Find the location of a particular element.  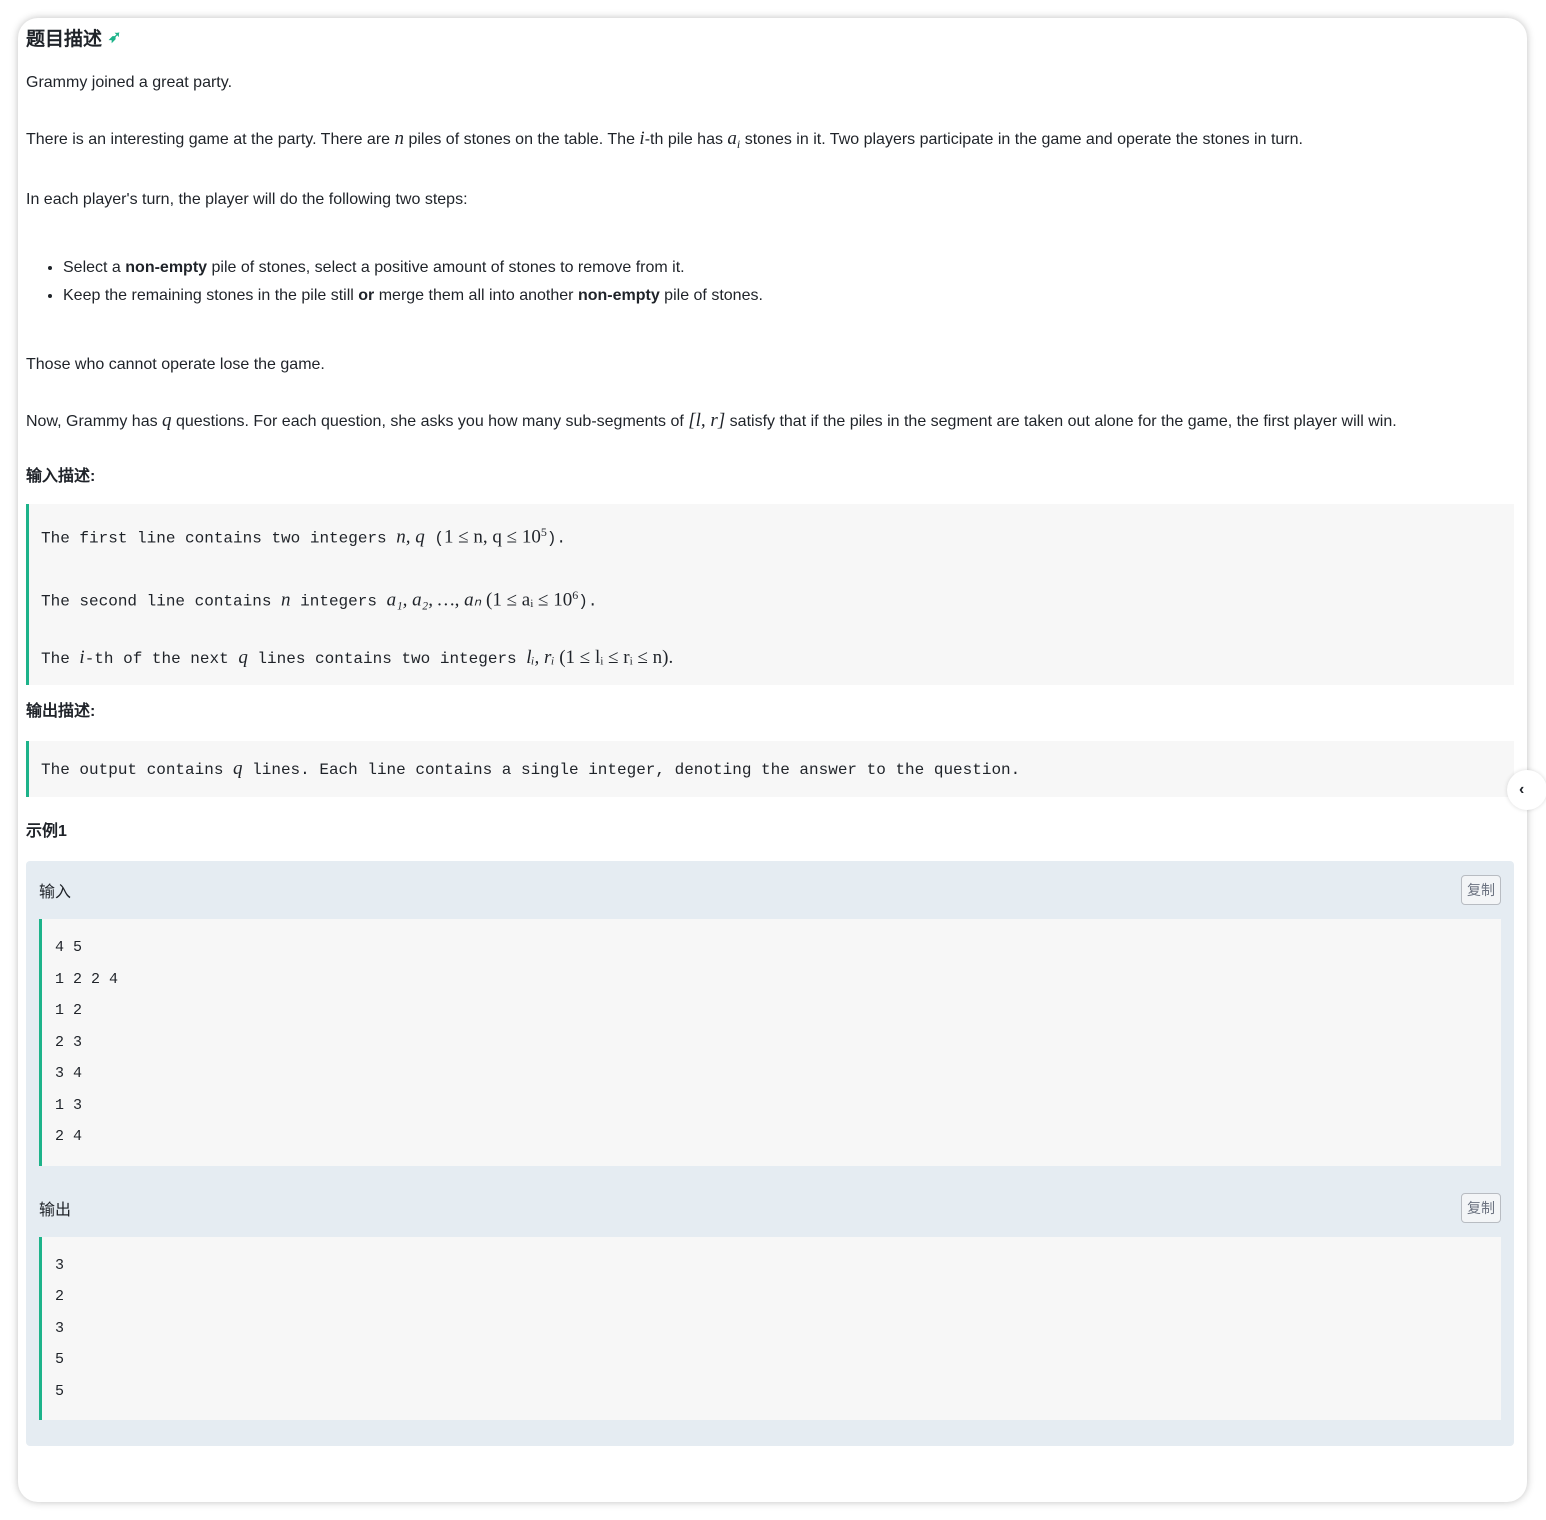

sample-output-label: 输出 is located at coordinates (55, 1210).